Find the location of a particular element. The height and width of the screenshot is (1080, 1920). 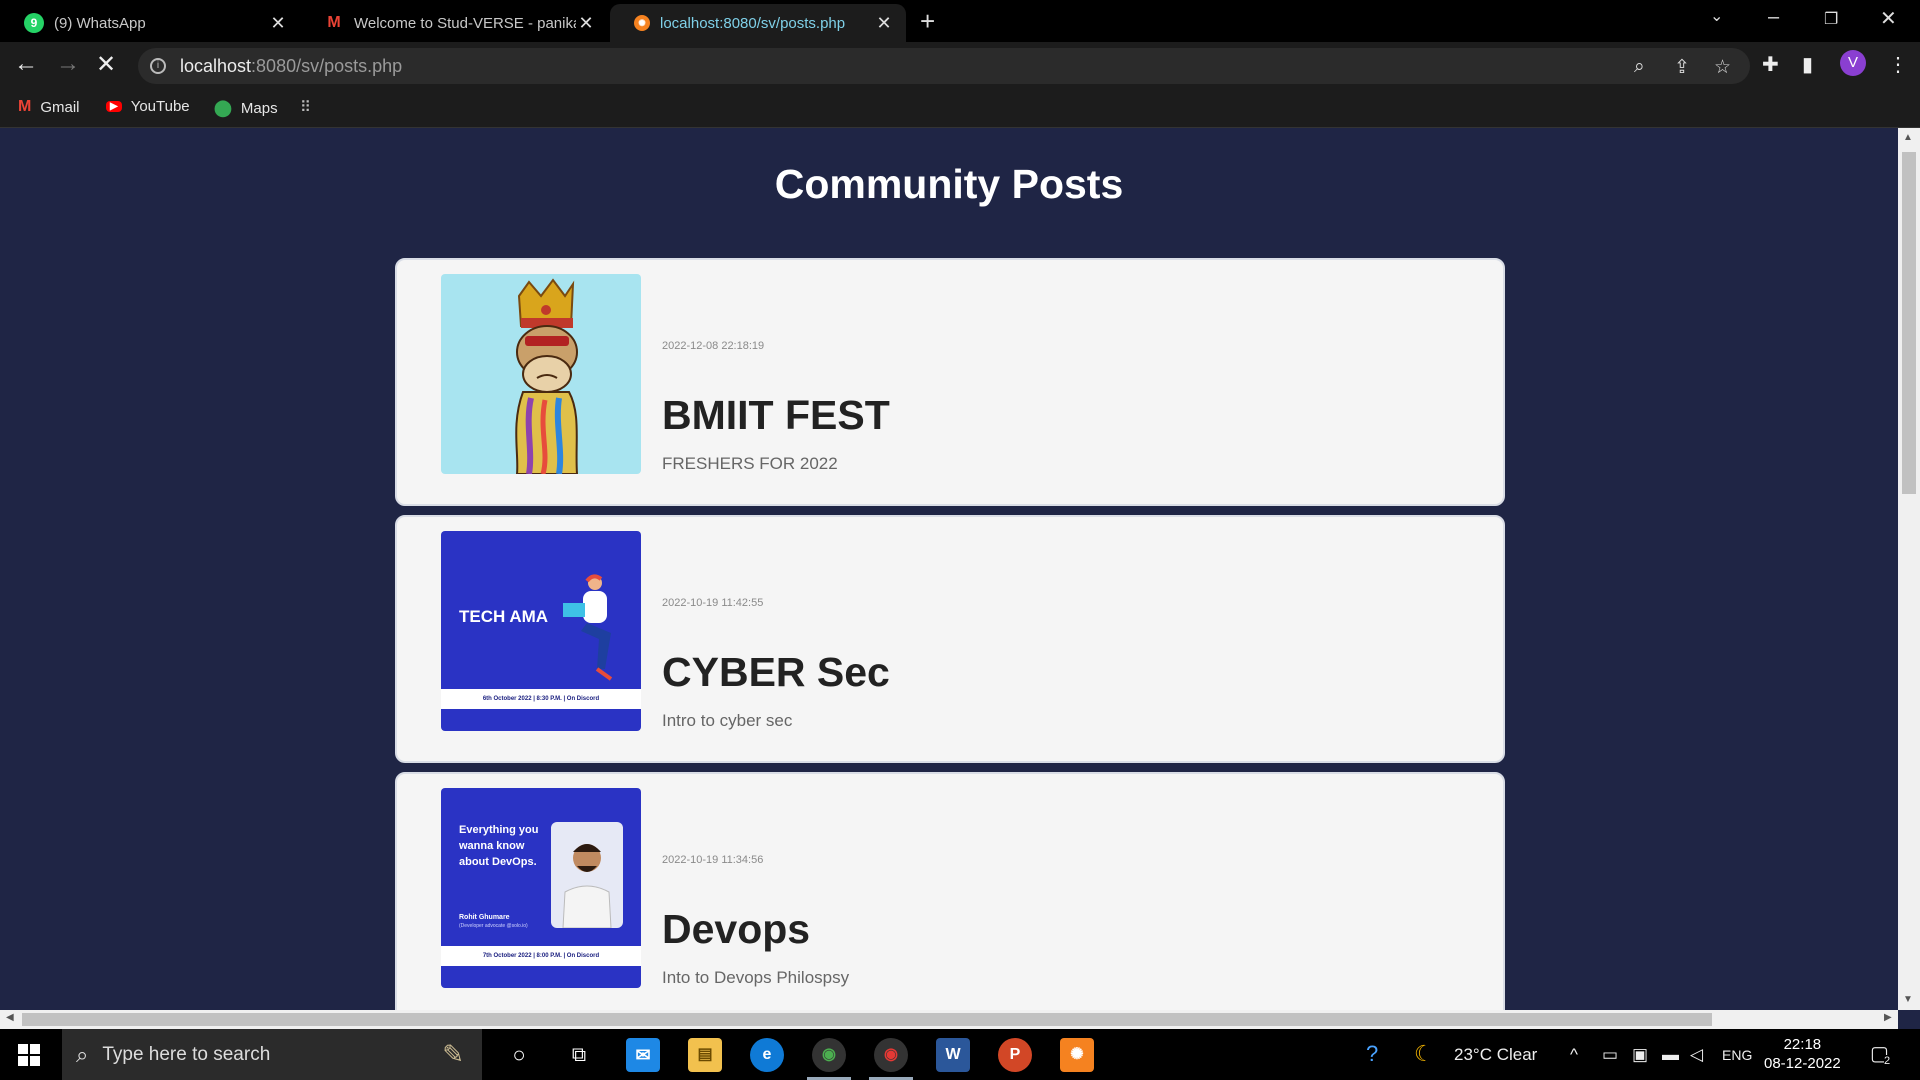

volume-icon: ◁ is located at coordinates (1696, 1055).